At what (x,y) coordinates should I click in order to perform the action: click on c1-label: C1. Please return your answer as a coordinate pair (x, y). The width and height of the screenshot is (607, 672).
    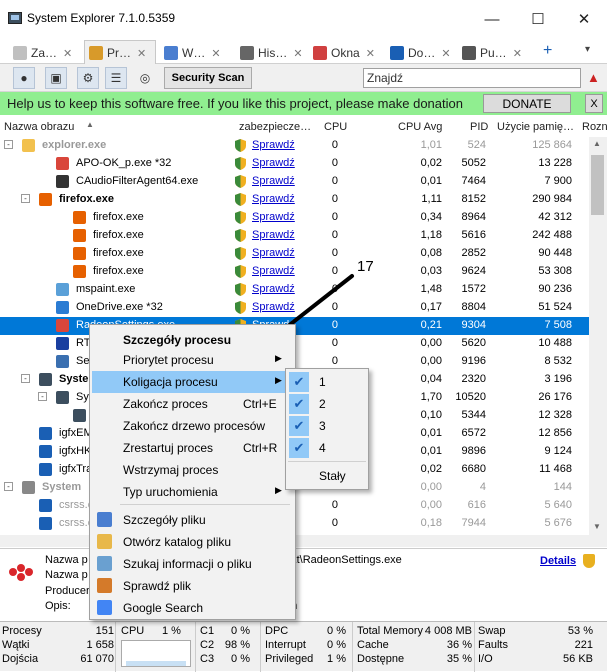
    Looking at the image, I should click on (207, 631).